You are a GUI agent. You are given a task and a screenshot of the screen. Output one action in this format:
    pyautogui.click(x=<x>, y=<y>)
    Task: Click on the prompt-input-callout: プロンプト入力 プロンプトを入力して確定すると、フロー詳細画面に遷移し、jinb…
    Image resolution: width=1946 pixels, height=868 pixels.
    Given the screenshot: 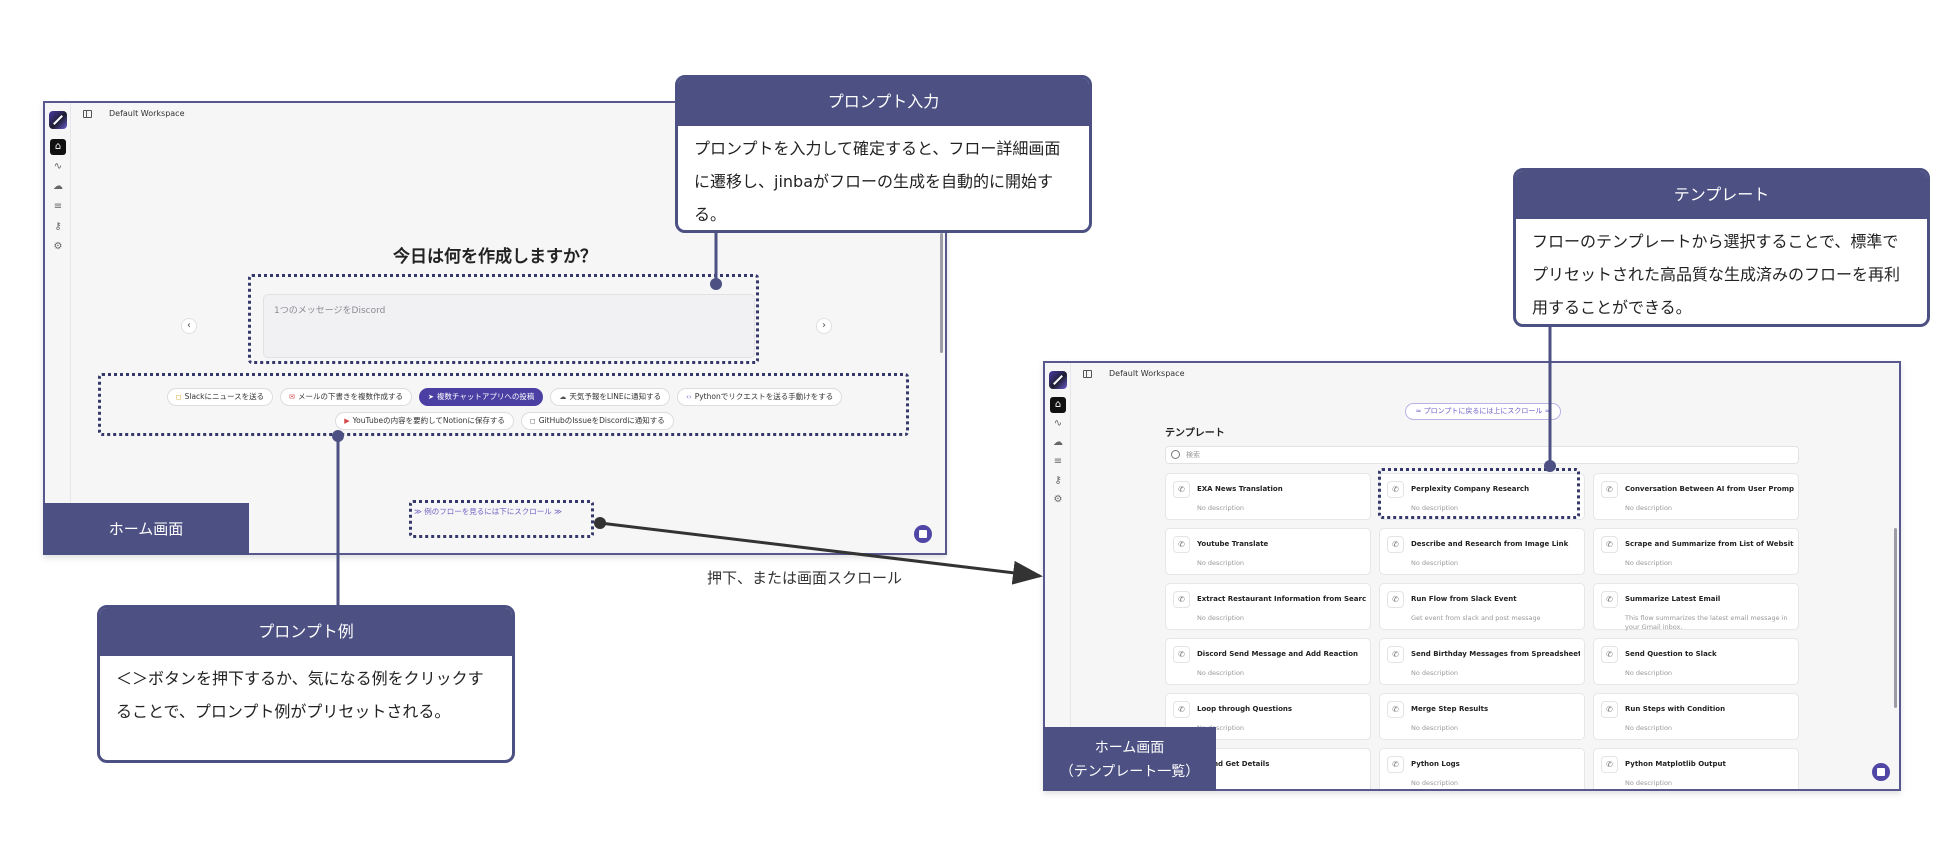 What is the action you would take?
    pyautogui.click(x=883, y=154)
    